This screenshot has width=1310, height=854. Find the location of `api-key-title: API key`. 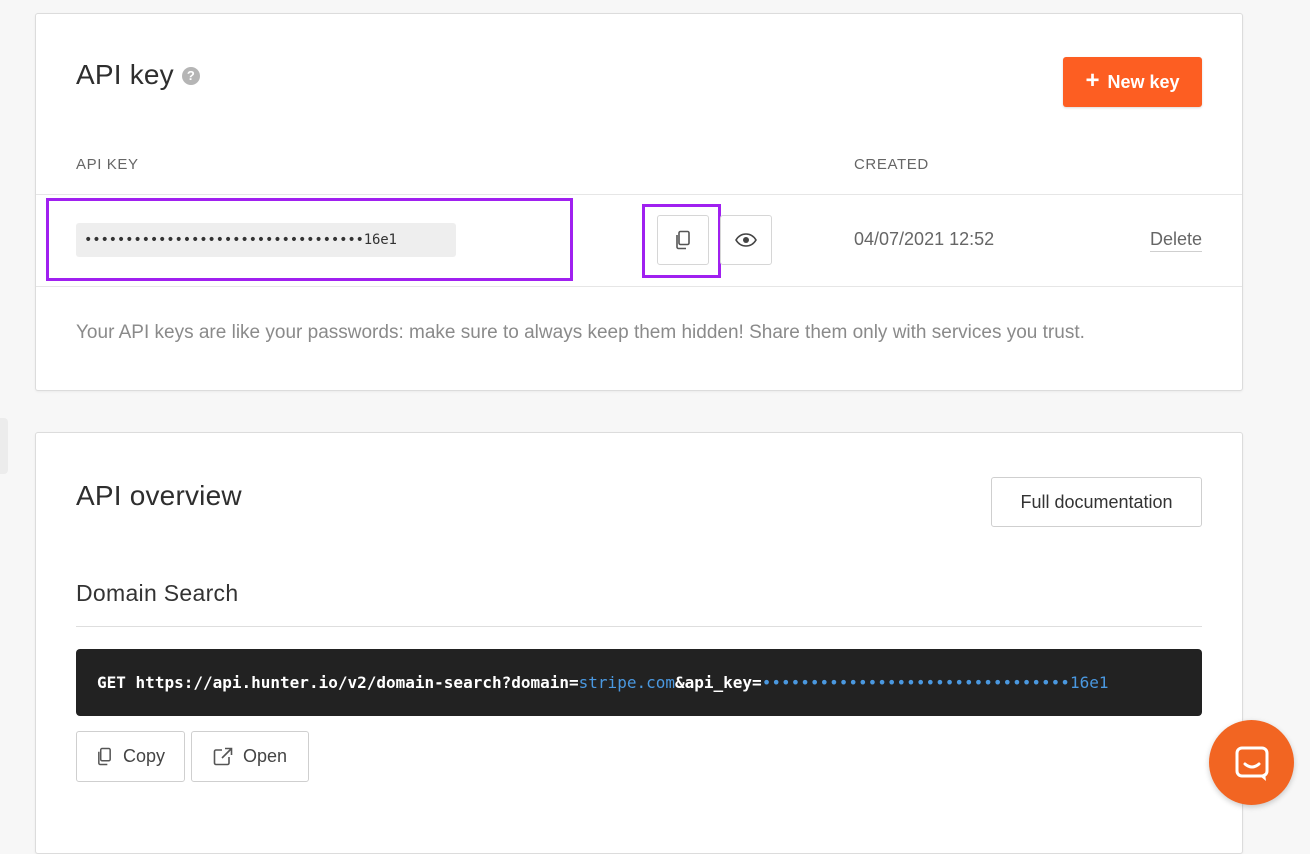

api-key-title: API key is located at coordinates (125, 74).